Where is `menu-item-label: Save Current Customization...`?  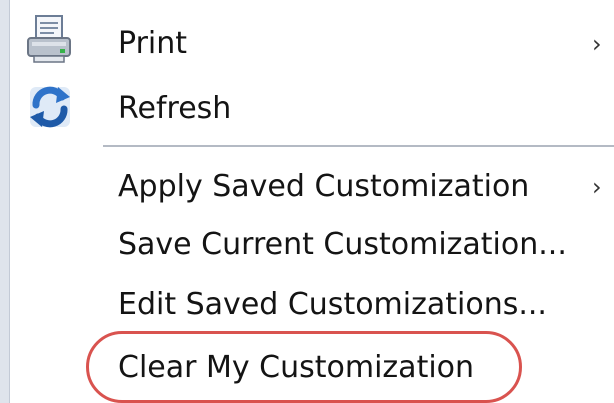 menu-item-label: Save Current Customization... is located at coordinates (342, 244).